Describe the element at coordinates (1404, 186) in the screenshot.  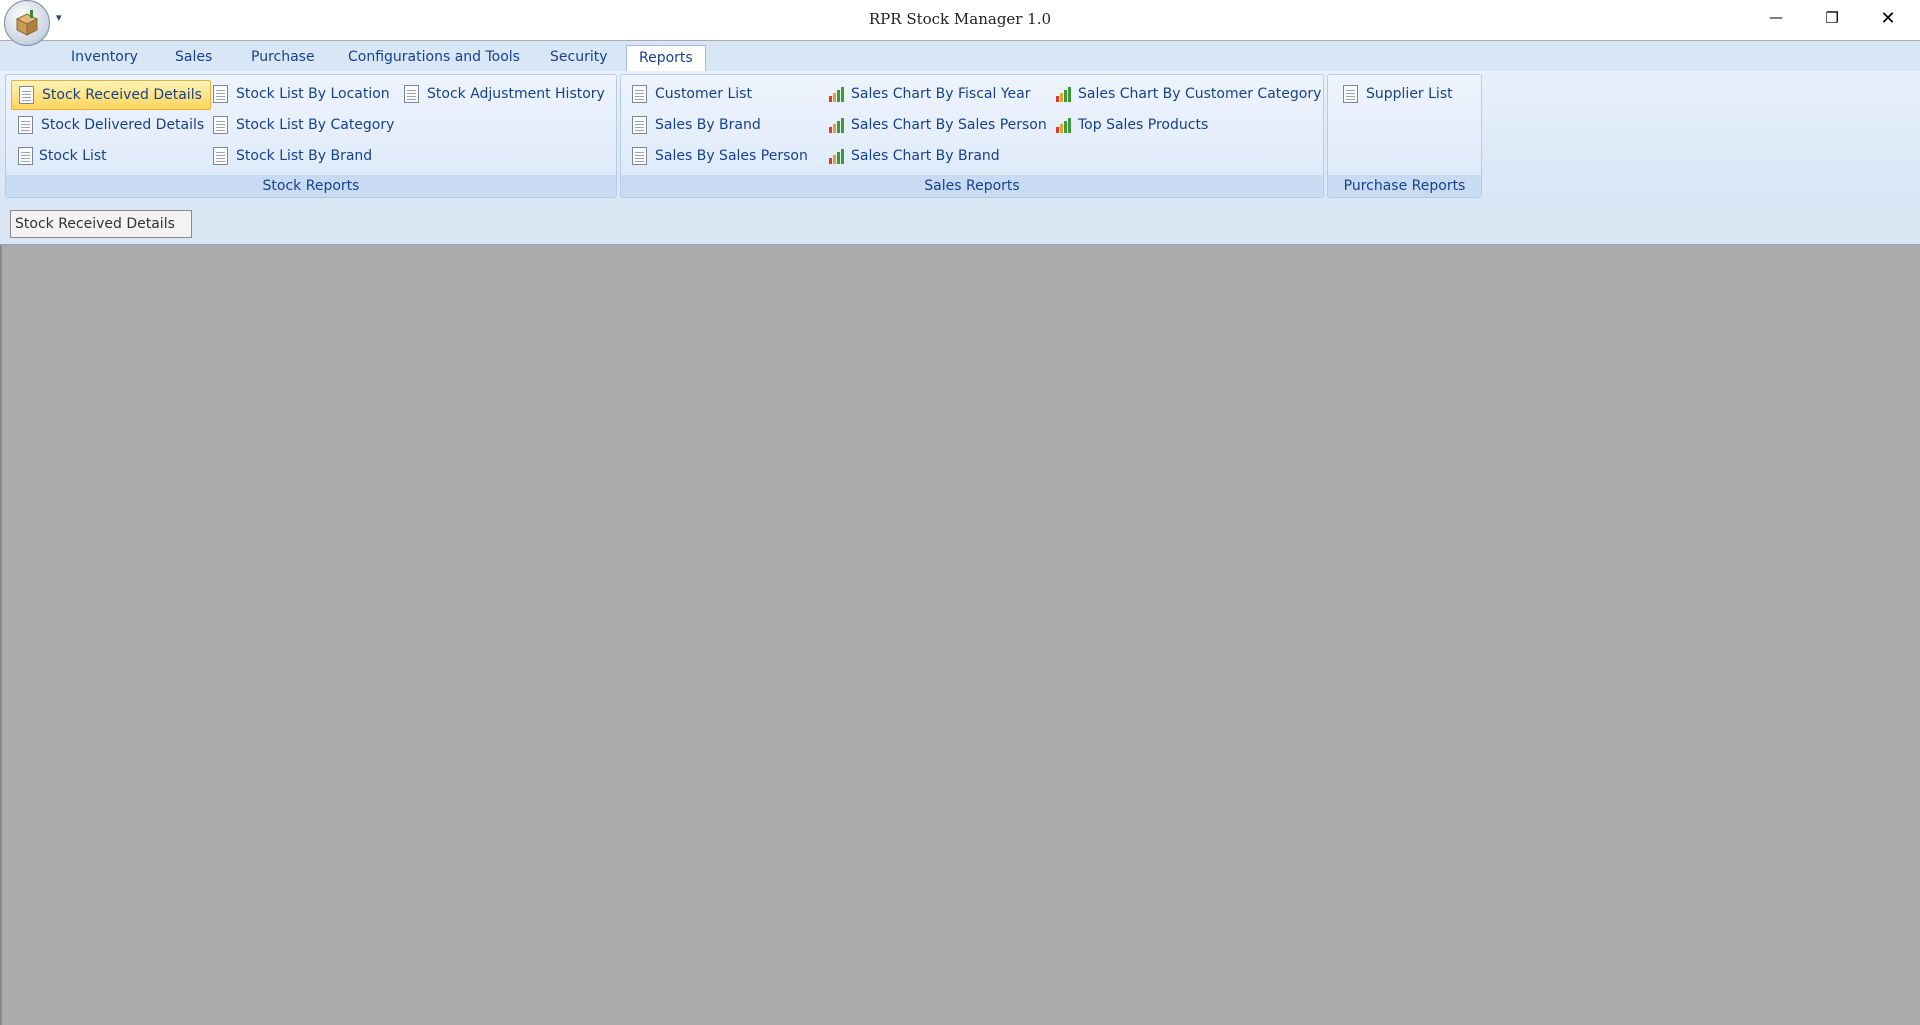
I see `group-caption-purchase-reports: Purchase Reports` at that location.